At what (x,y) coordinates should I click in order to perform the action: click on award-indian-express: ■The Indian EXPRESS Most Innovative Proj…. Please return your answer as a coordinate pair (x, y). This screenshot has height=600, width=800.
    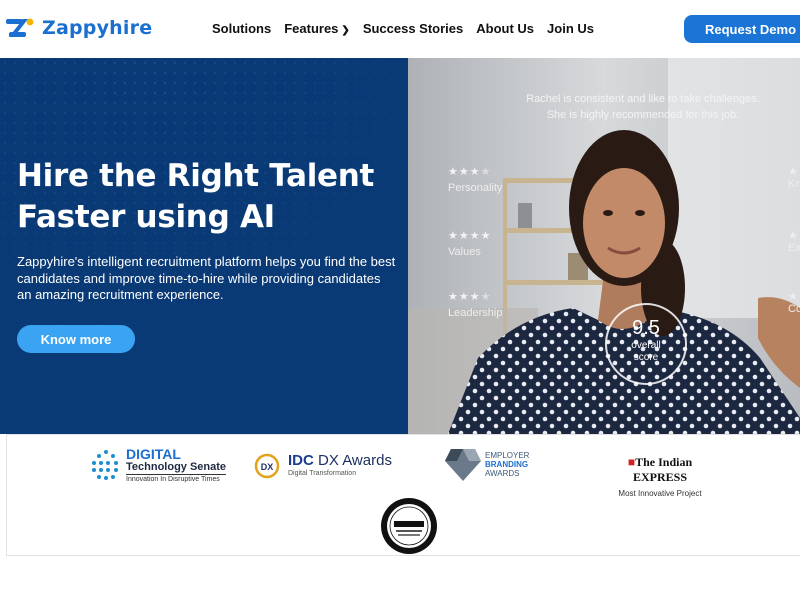
    Looking at the image, I should click on (660, 476).